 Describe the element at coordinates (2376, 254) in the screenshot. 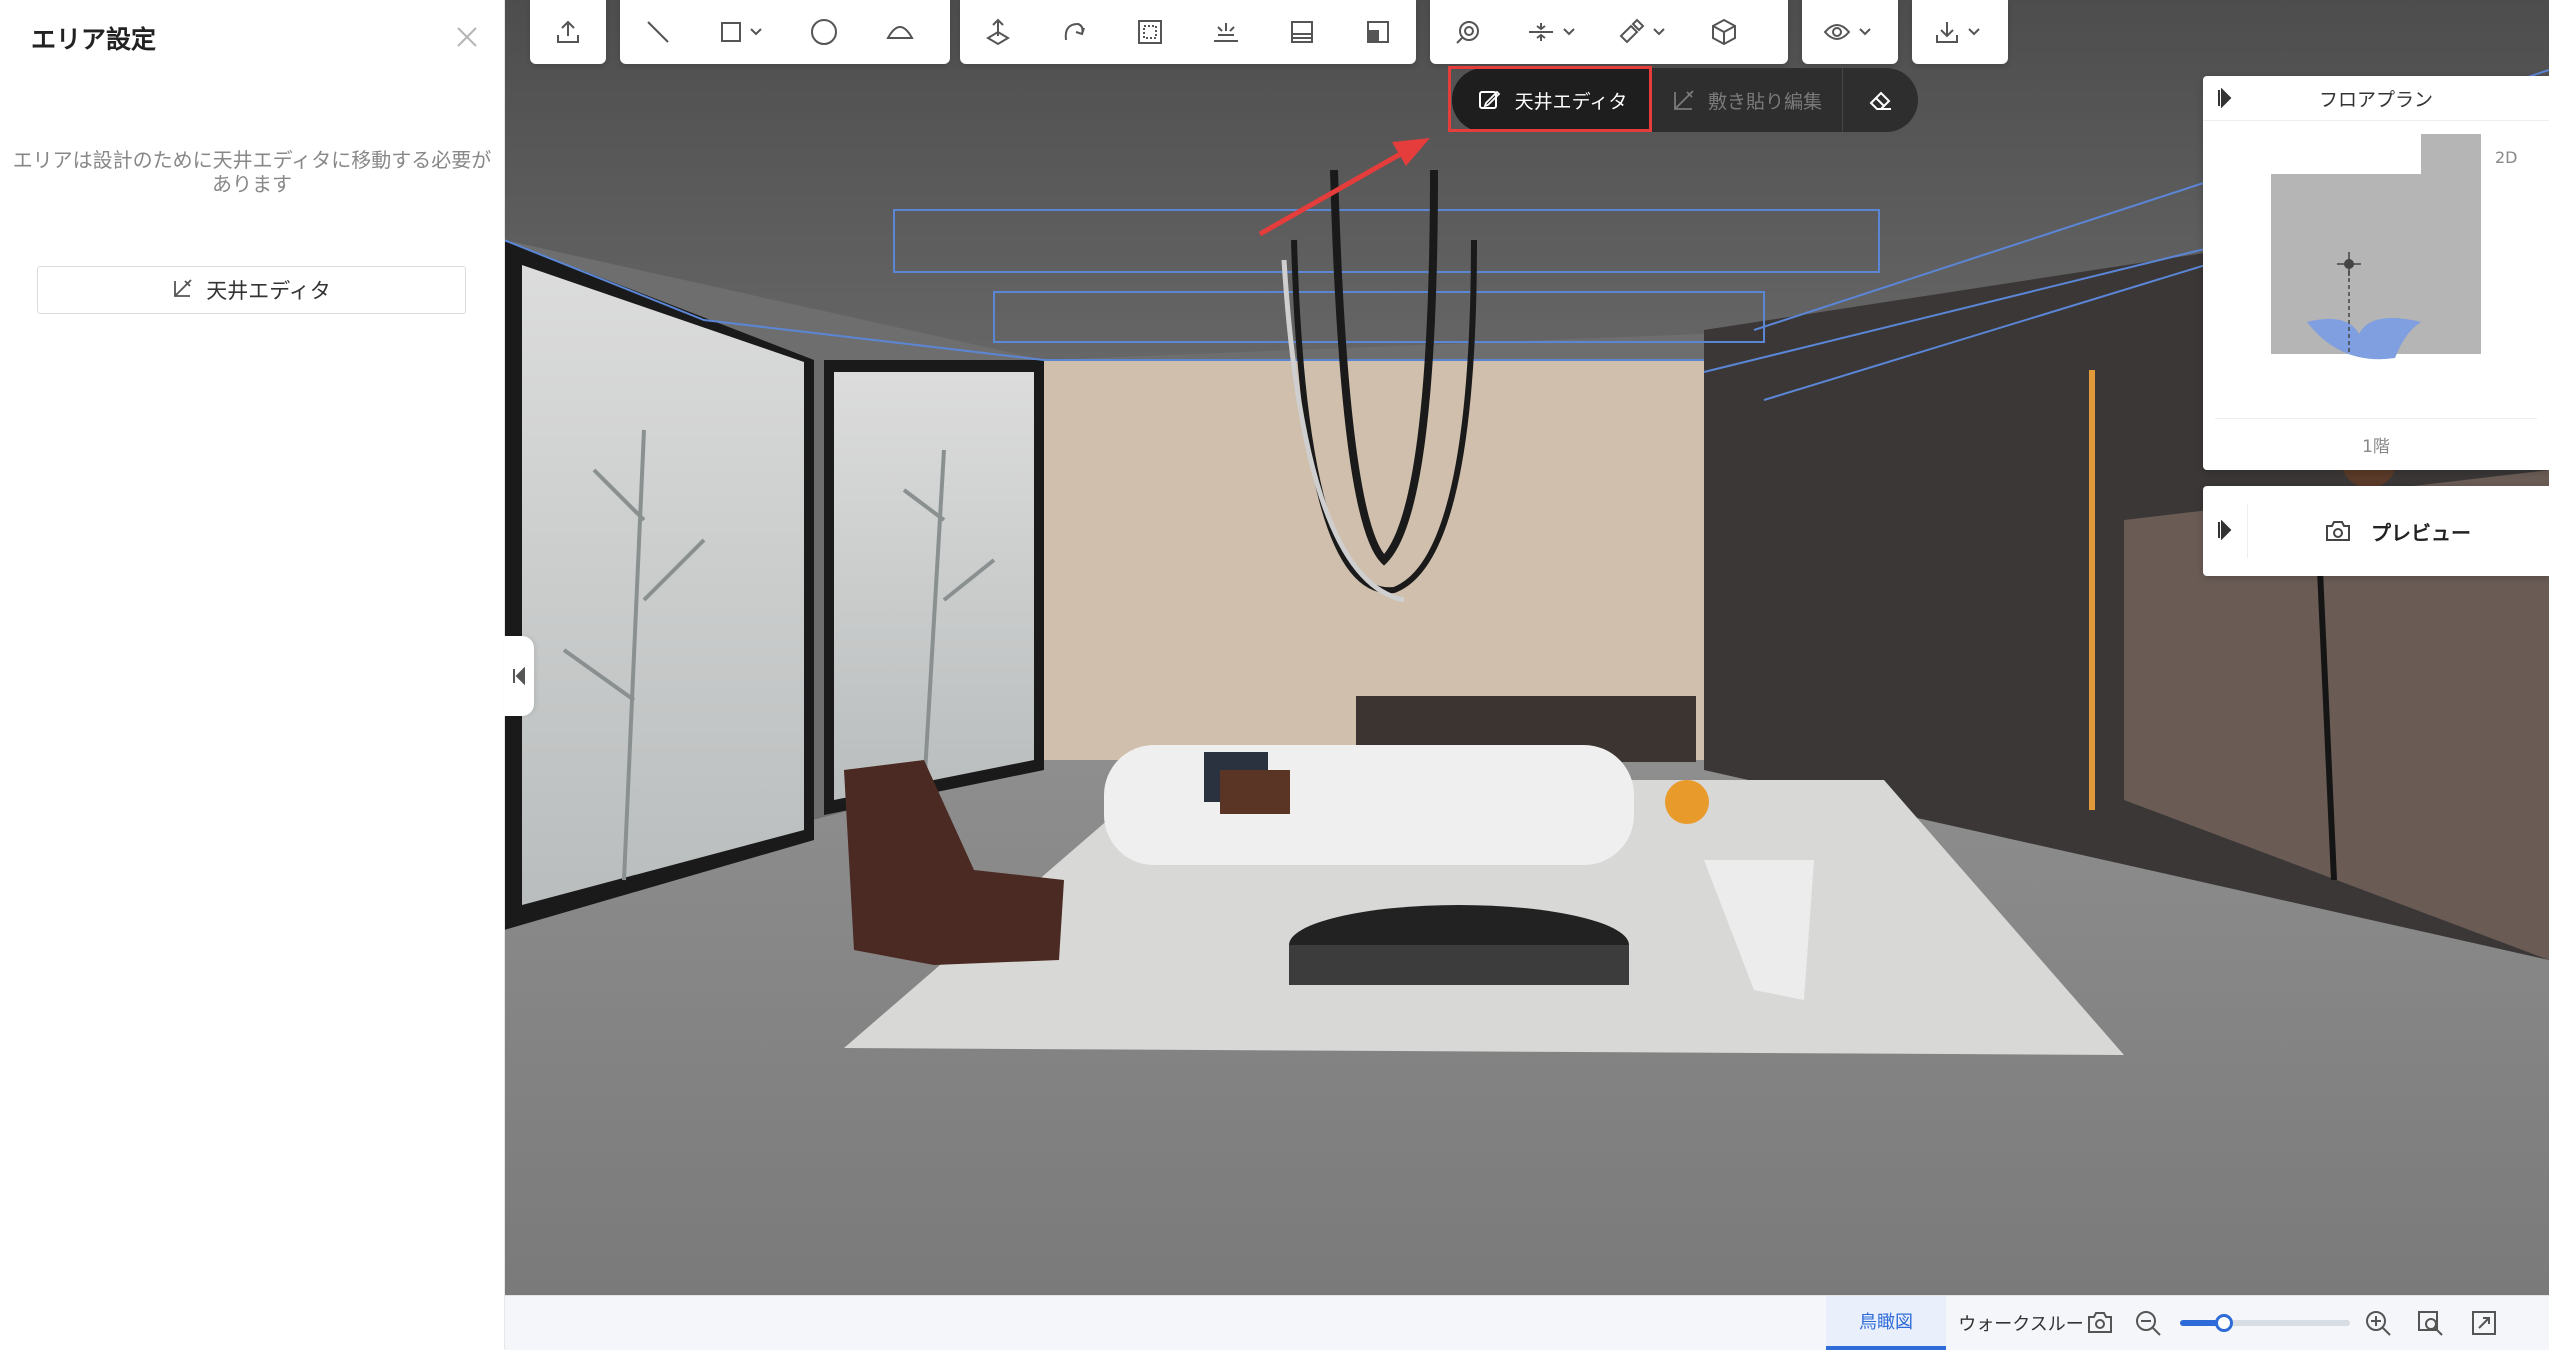

I see `floorplan-map` at that location.